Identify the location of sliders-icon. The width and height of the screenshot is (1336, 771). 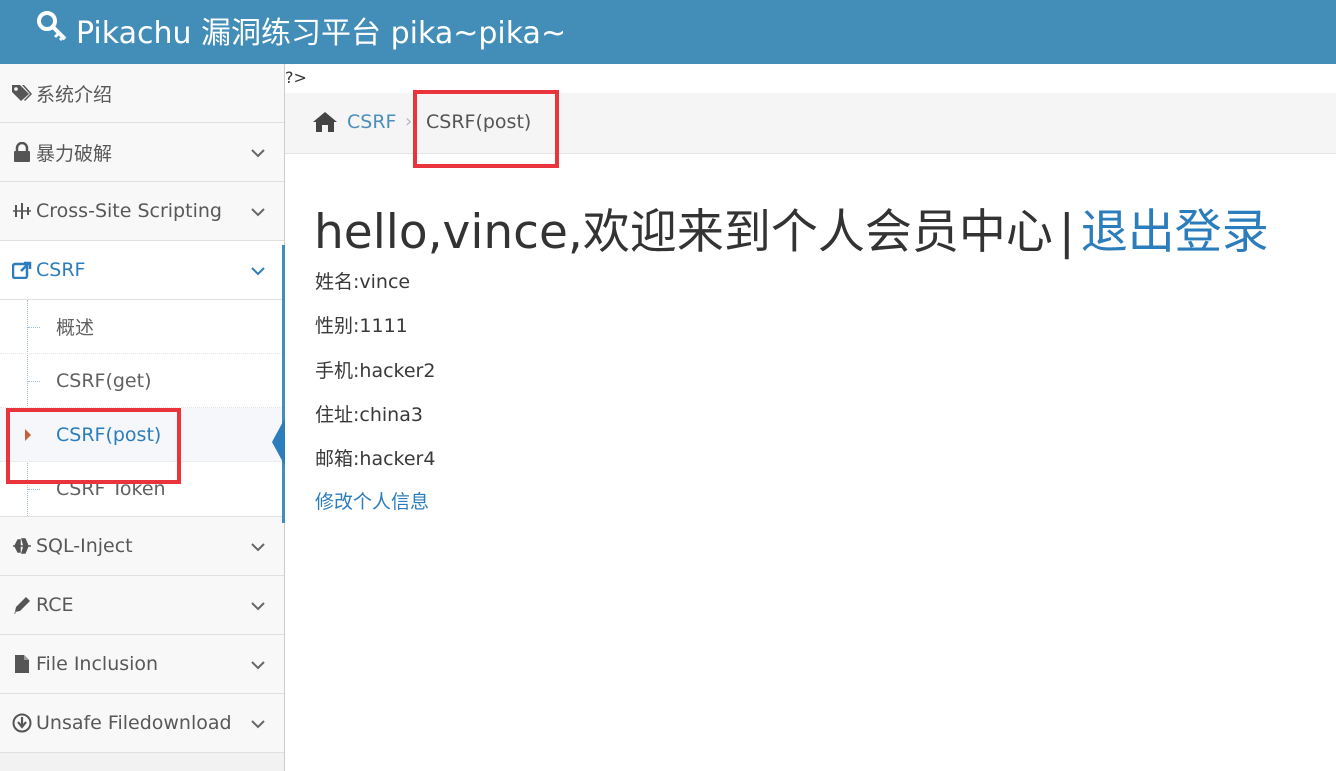
(22, 211).